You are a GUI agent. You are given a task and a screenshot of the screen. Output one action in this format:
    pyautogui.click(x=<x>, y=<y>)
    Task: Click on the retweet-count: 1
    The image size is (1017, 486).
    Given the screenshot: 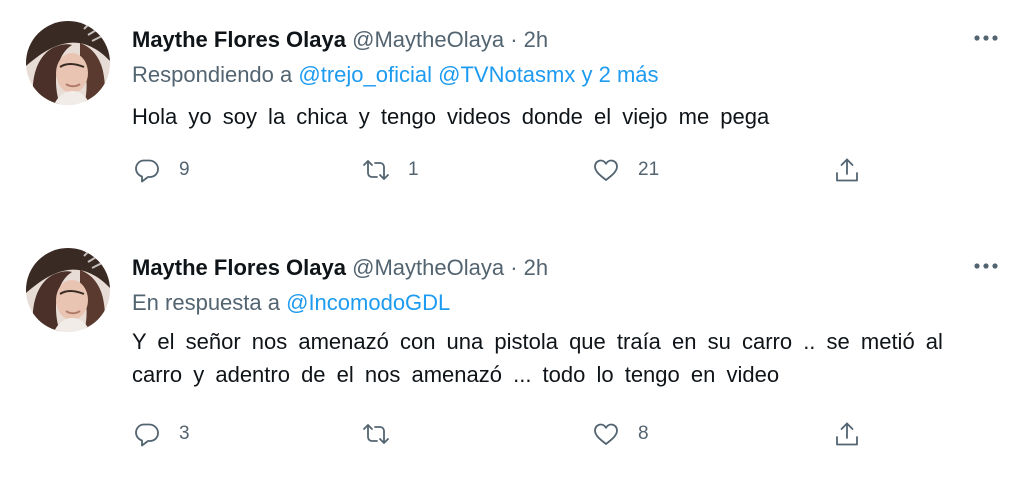 What is the action you would take?
    pyautogui.click(x=413, y=169)
    